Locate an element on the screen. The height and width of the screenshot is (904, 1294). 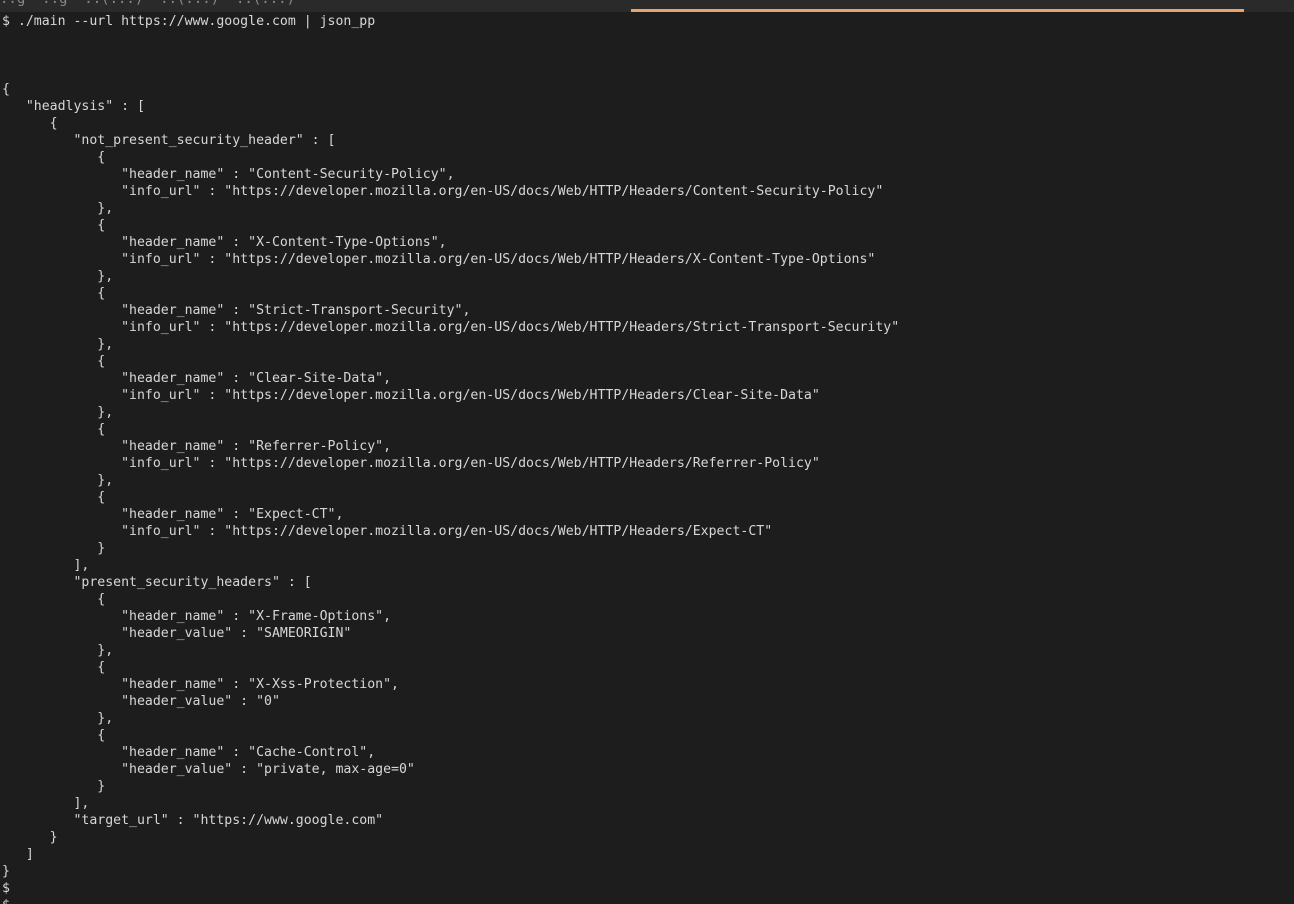
terminal-line: "headlysis" : [ is located at coordinates (73, 106).